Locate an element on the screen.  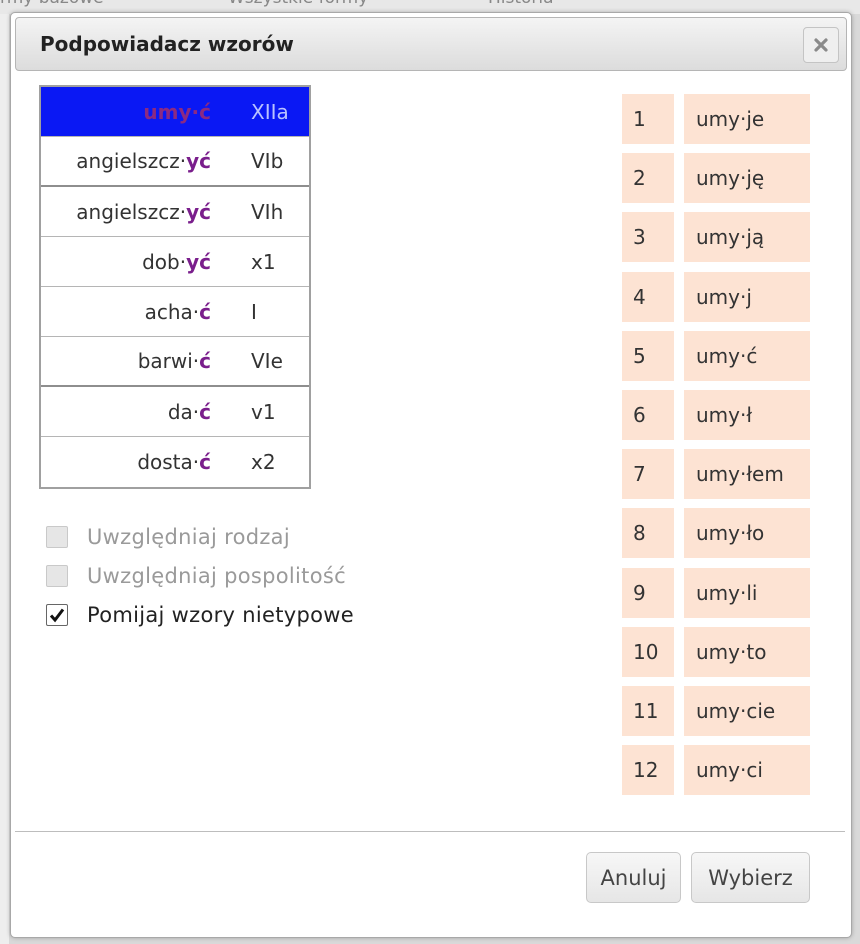
checkmark-icon is located at coordinates (57, 615).